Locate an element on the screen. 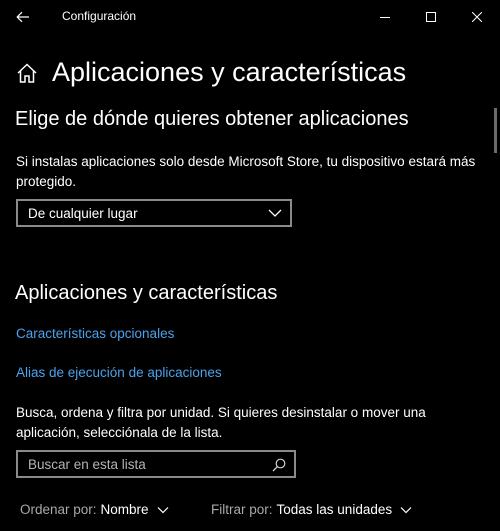  search-input: Buscar en esta lista is located at coordinates (156, 464).